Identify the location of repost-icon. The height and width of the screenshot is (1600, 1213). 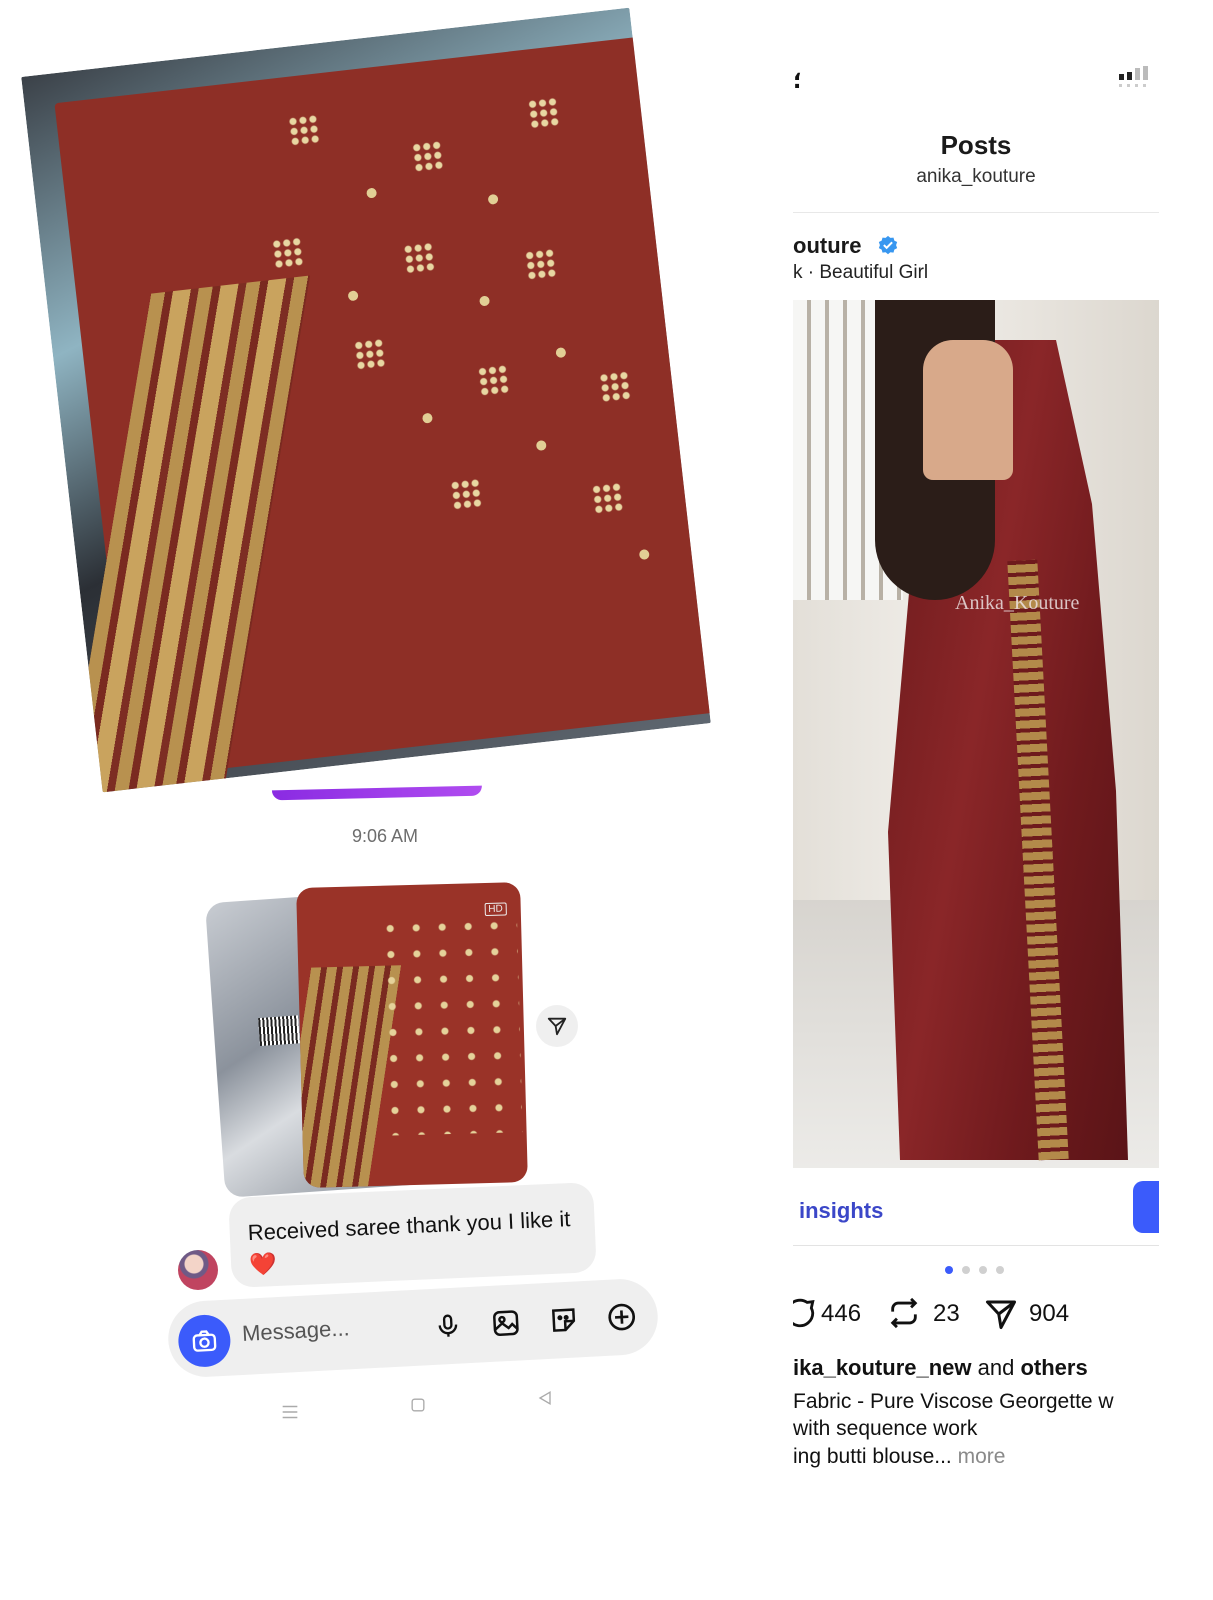
(904, 1313).